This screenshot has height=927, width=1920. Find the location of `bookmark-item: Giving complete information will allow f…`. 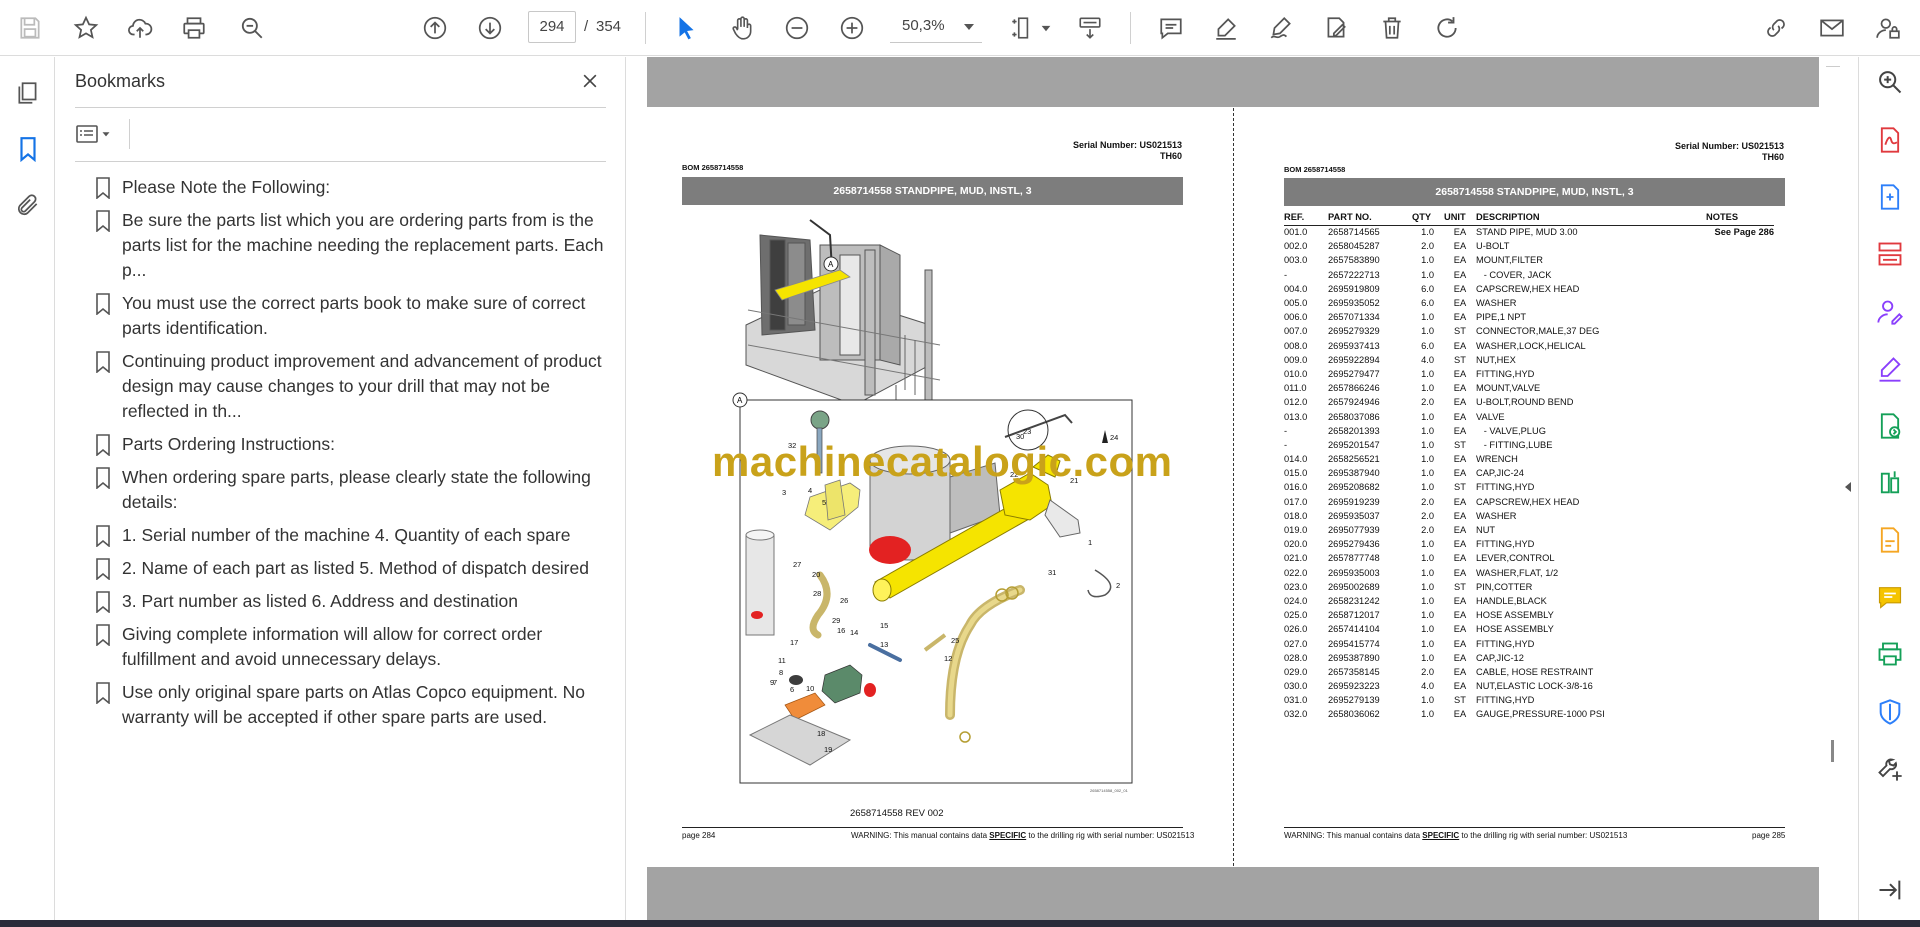

bookmark-item: Giving complete information will allow f… is located at coordinates (354, 647).